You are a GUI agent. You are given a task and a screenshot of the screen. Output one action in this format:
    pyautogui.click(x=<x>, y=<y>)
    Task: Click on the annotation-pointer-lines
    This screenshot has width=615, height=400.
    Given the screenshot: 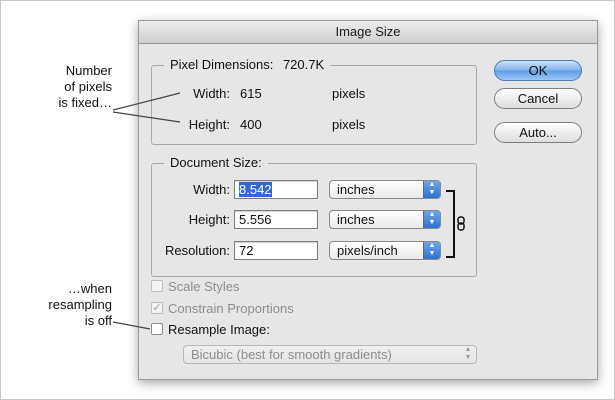 What is the action you would take?
    pyautogui.click(x=146, y=211)
    